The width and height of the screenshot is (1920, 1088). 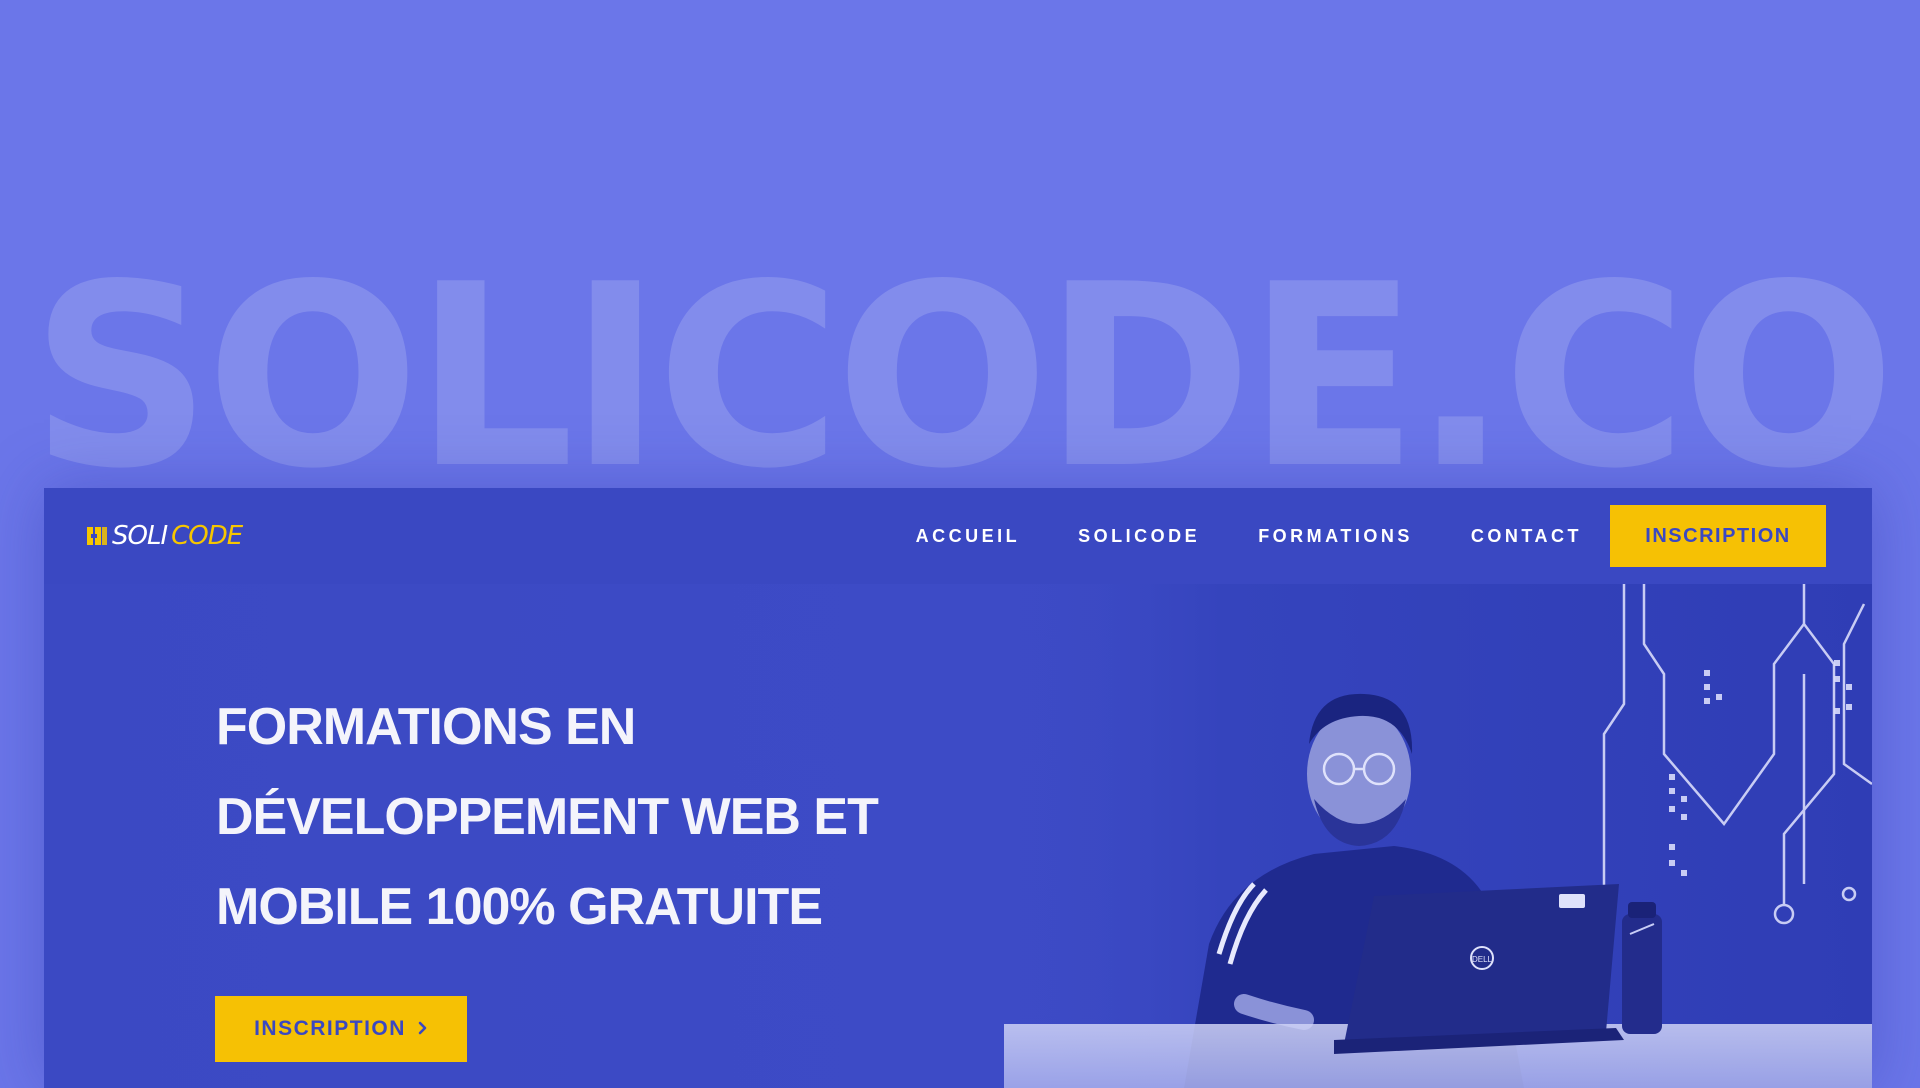 I want to click on nav-link-solicode: SOLICODE, so click(x=1139, y=536).